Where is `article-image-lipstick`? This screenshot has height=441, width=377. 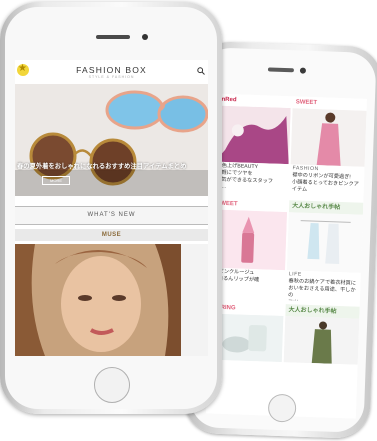
article-image-lipstick is located at coordinates (248, 240).